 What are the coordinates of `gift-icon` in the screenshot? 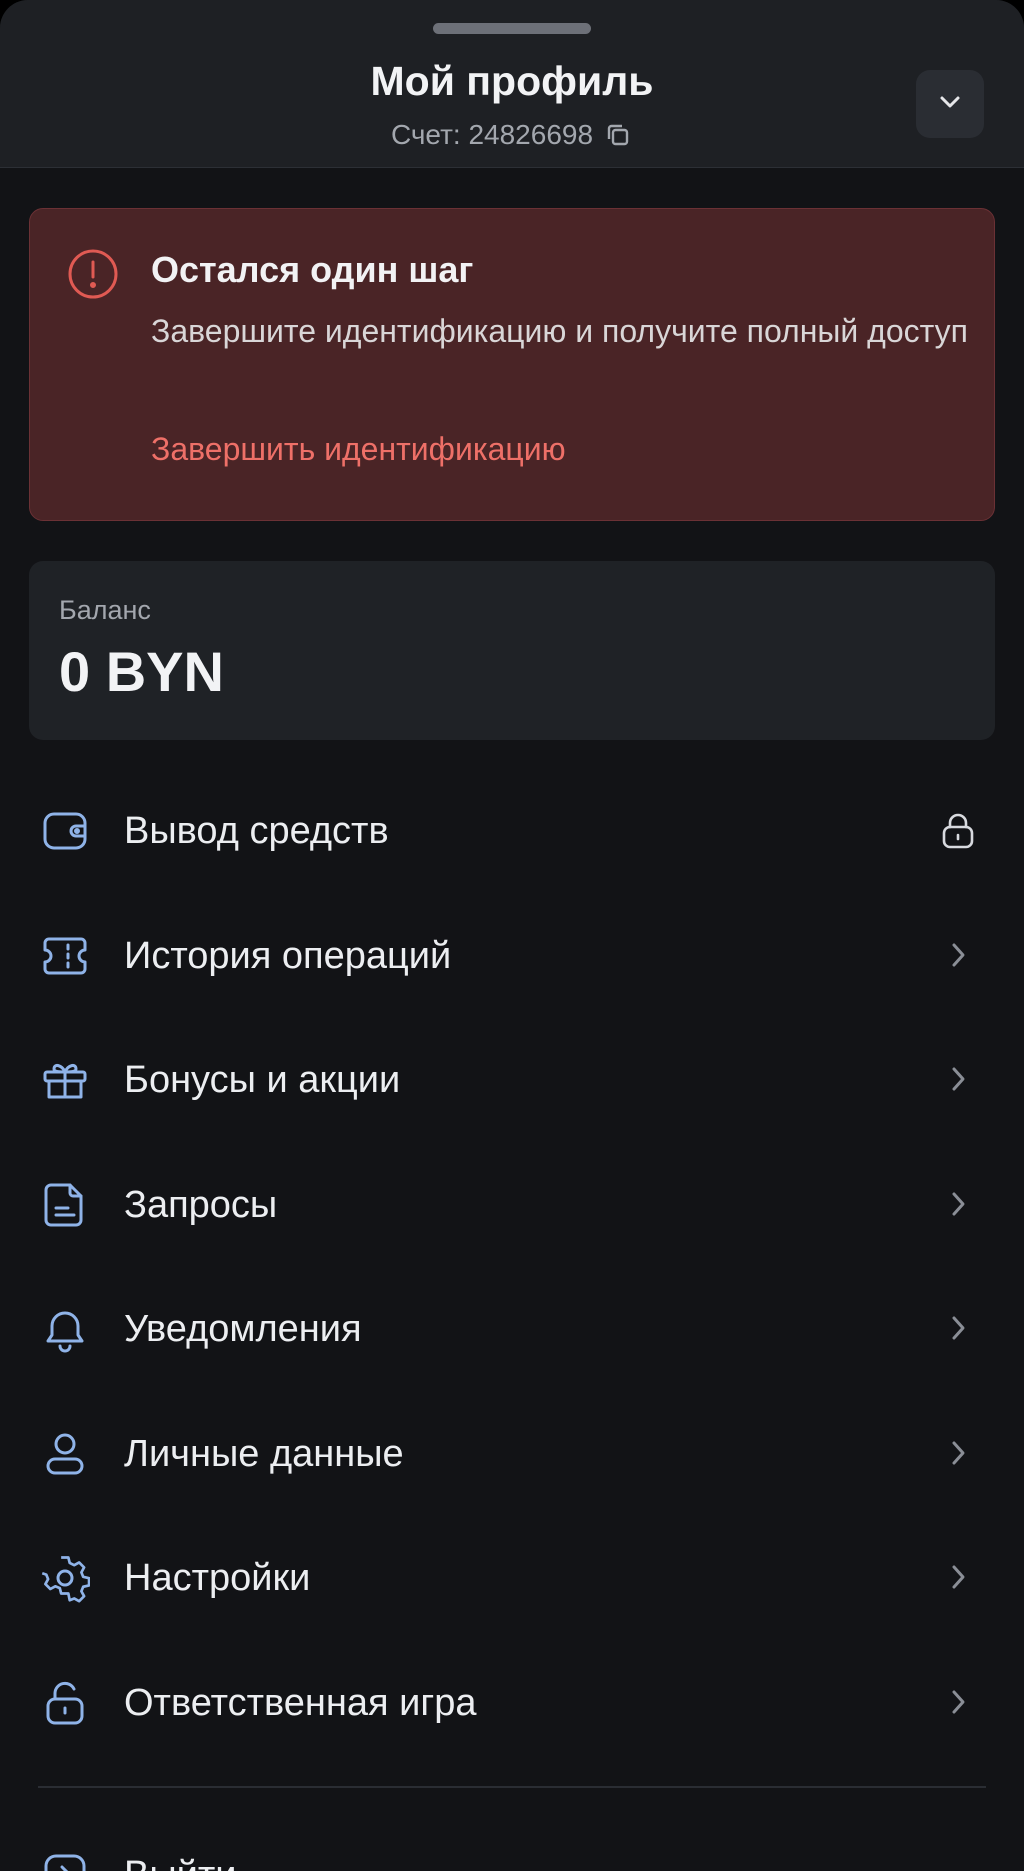 It's located at (65, 1080).